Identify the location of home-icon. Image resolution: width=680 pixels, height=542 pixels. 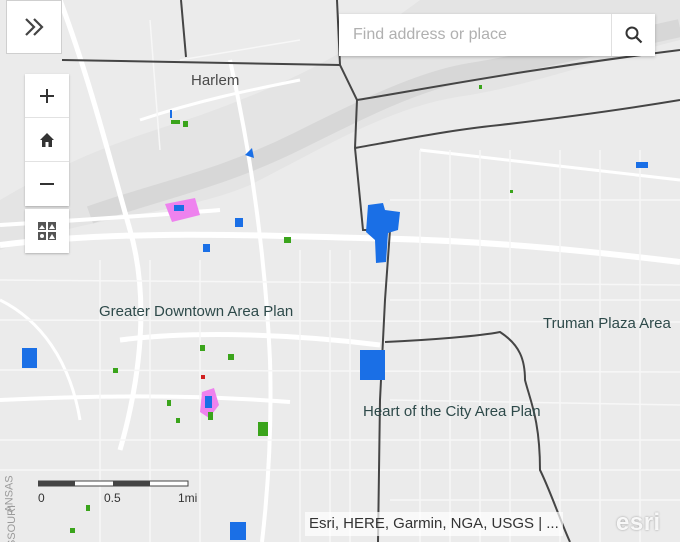
(47, 139).